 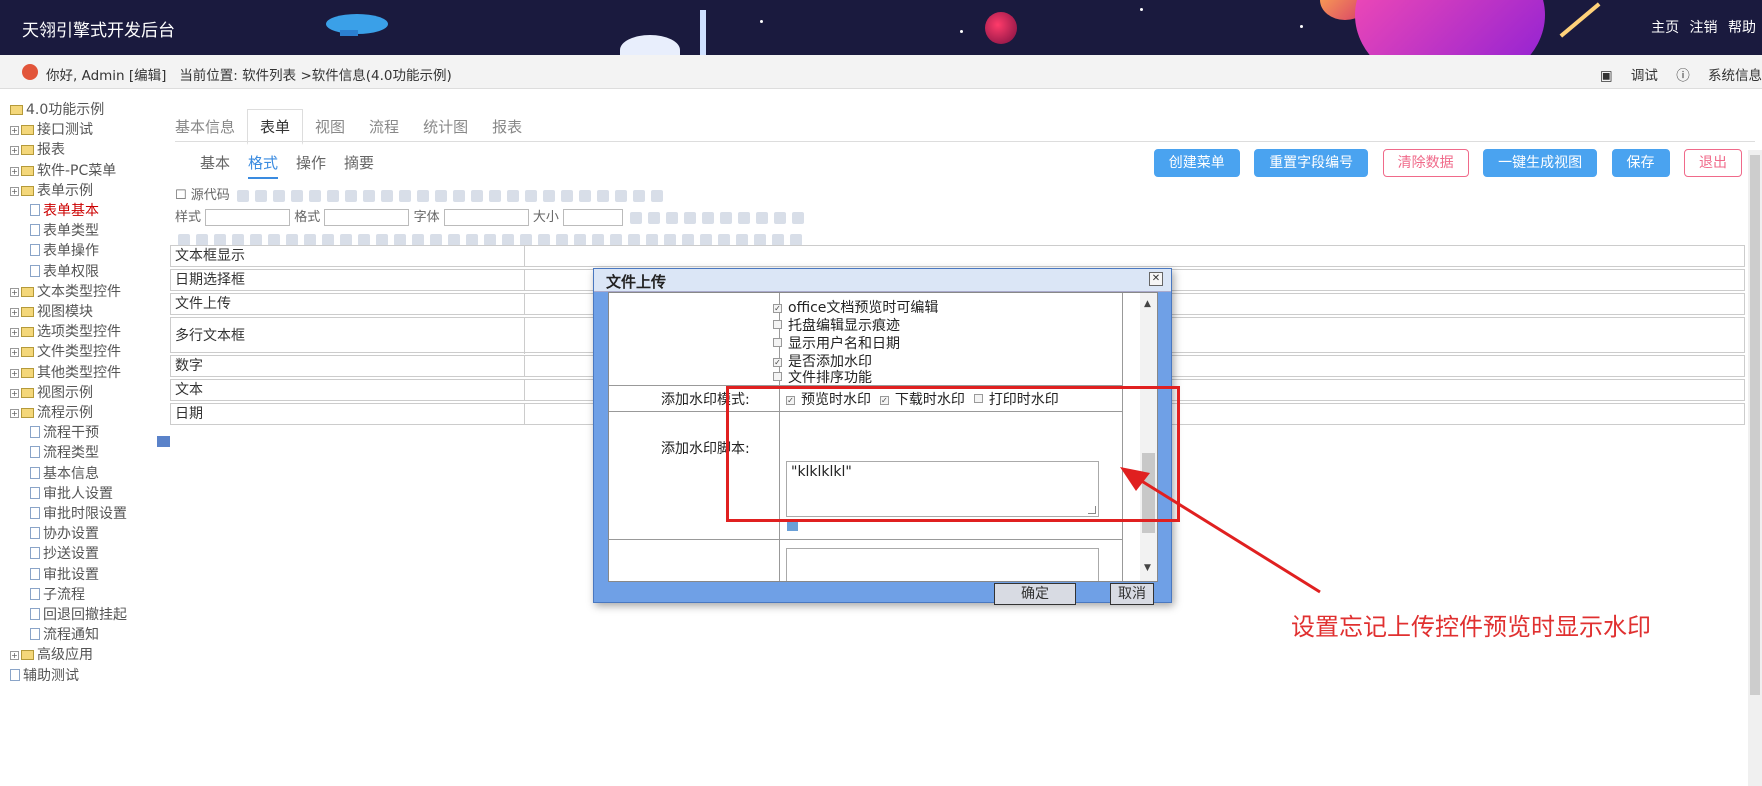 What do you see at coordinates (957, 256) in the screenshot?
I see `table-row: 文本框显示` at bounding box center [957, 256].